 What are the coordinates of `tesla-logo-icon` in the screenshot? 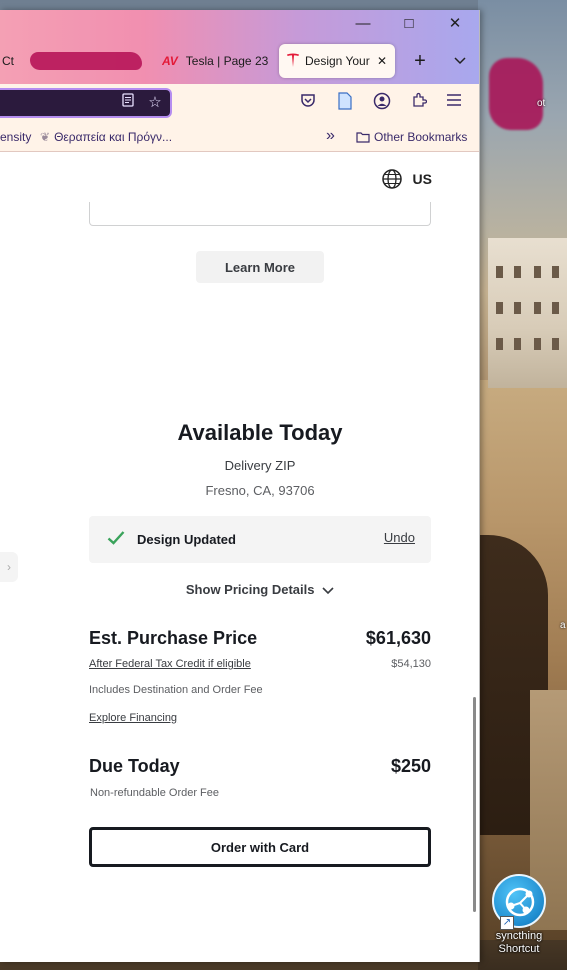 It's located at (293, 61).